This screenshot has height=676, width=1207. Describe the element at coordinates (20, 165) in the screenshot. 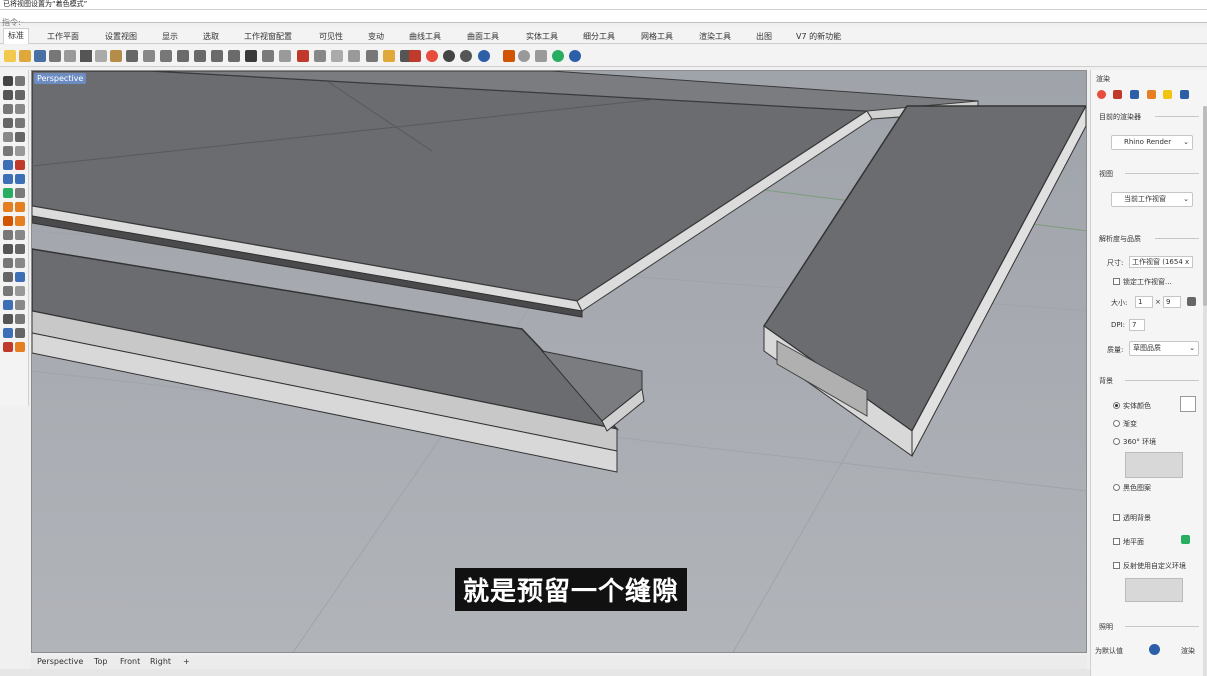

I see `extrude-icon` at that location.